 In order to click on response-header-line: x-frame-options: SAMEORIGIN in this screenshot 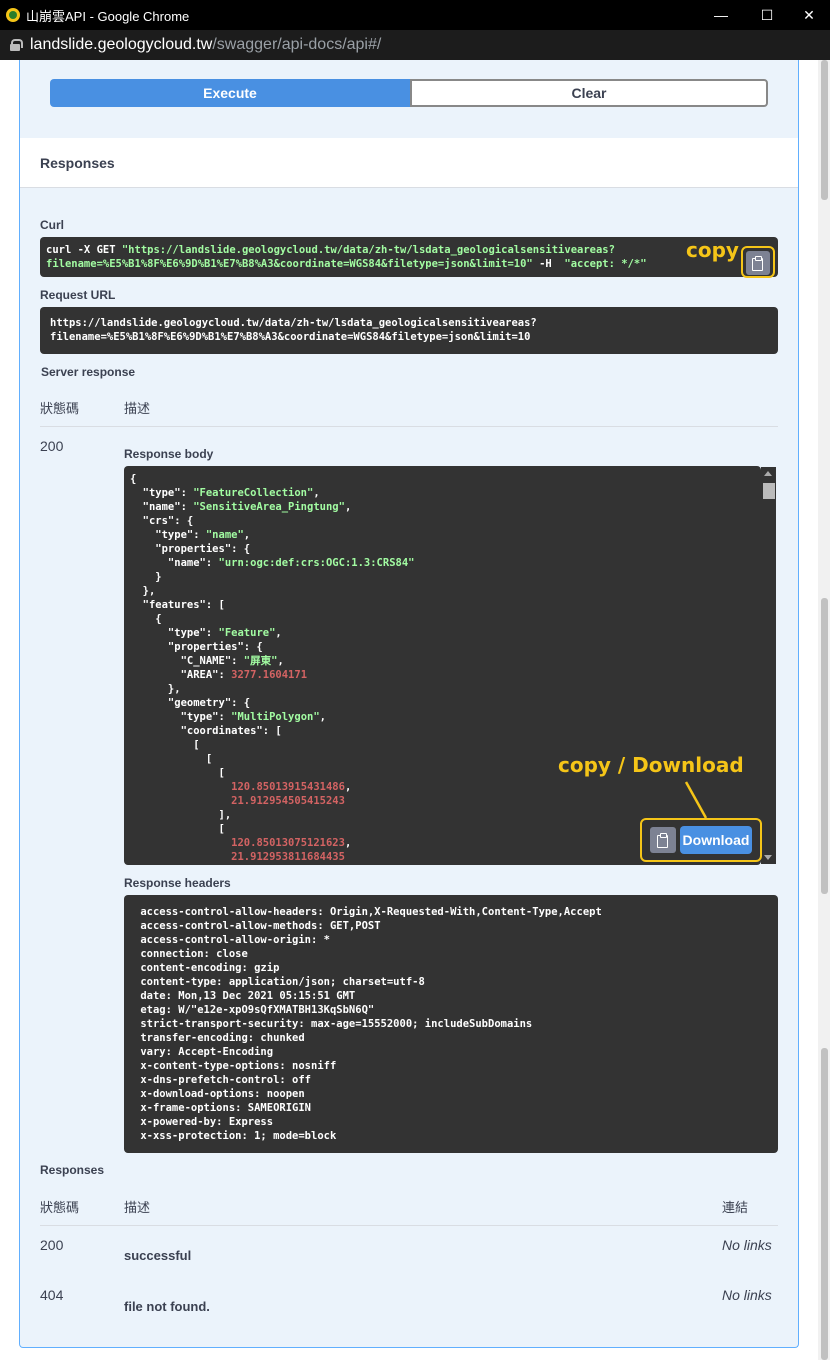, I will do `click(223, 1108)`.